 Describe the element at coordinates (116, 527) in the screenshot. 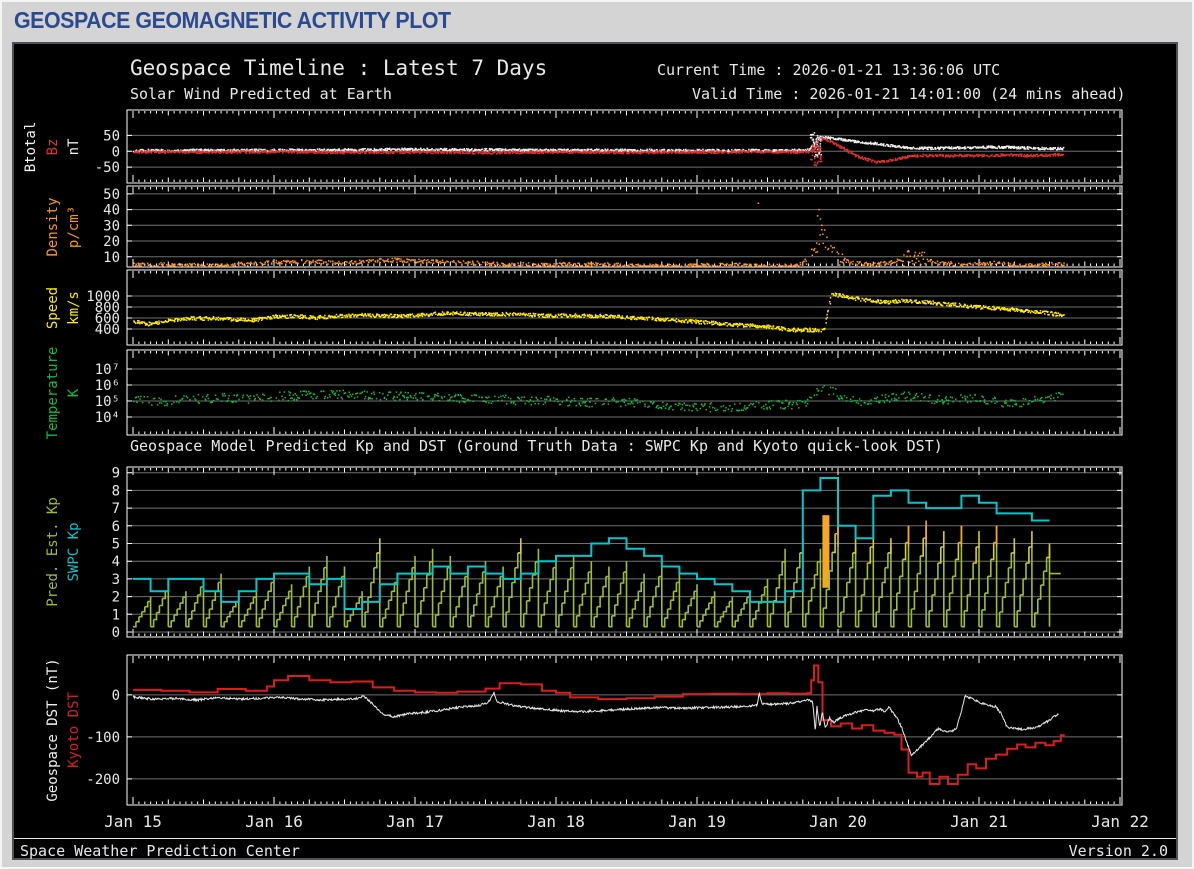

I see `ytick-label: 6` at that location.